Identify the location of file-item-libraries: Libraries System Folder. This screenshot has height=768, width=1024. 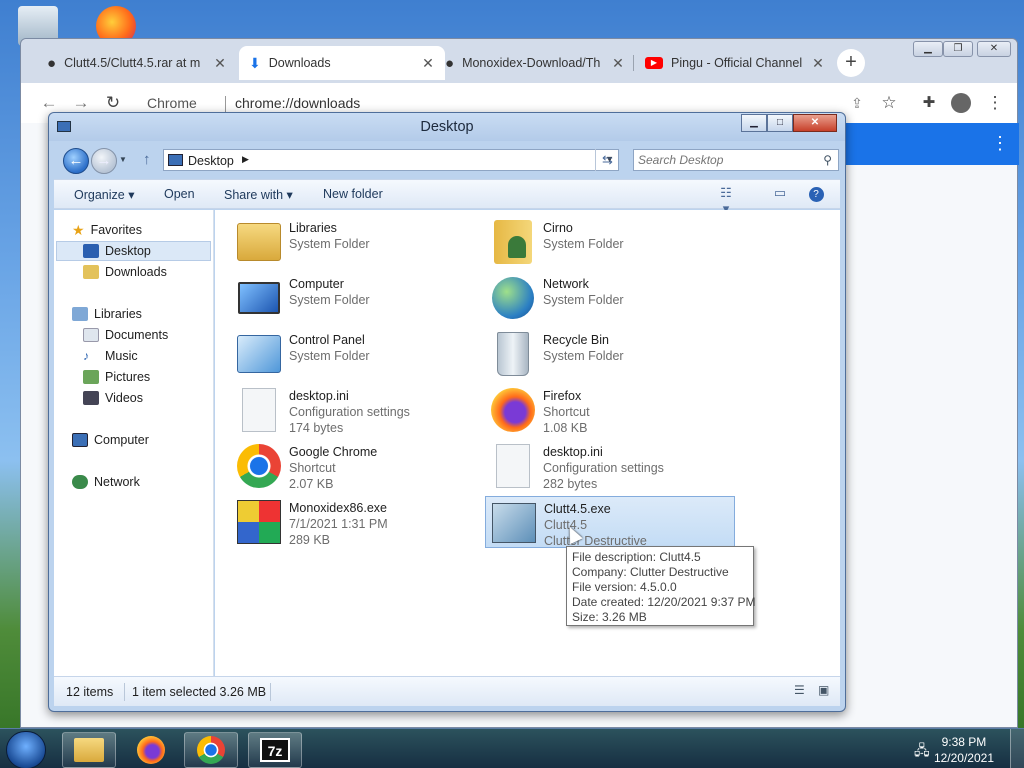
(356, 242).